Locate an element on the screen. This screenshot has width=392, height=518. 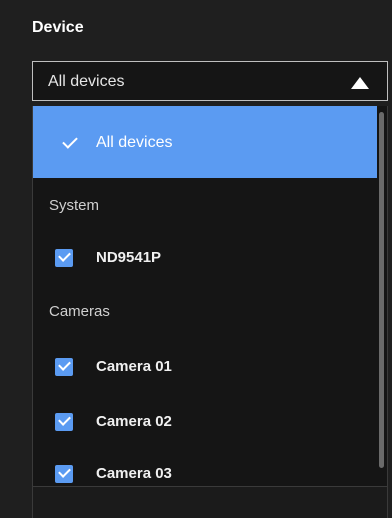
list-item-camera-03: Camera 03 is located at coordinates (205, 469).